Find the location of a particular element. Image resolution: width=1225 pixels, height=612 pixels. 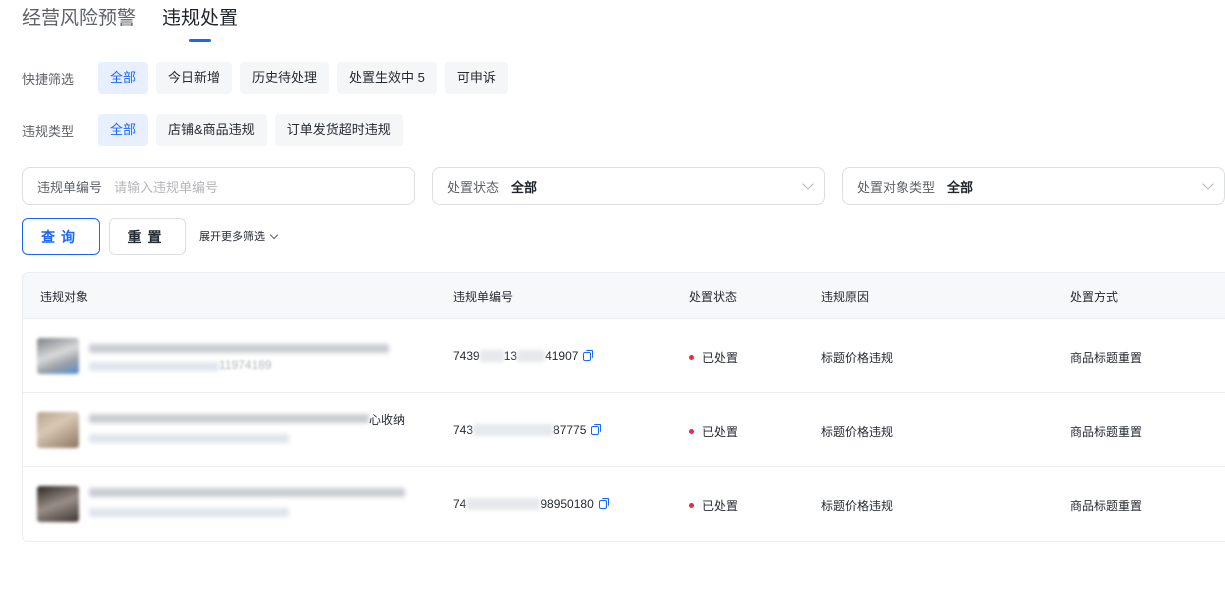

order-number-head: 743 is located at coordinates (463, 430).